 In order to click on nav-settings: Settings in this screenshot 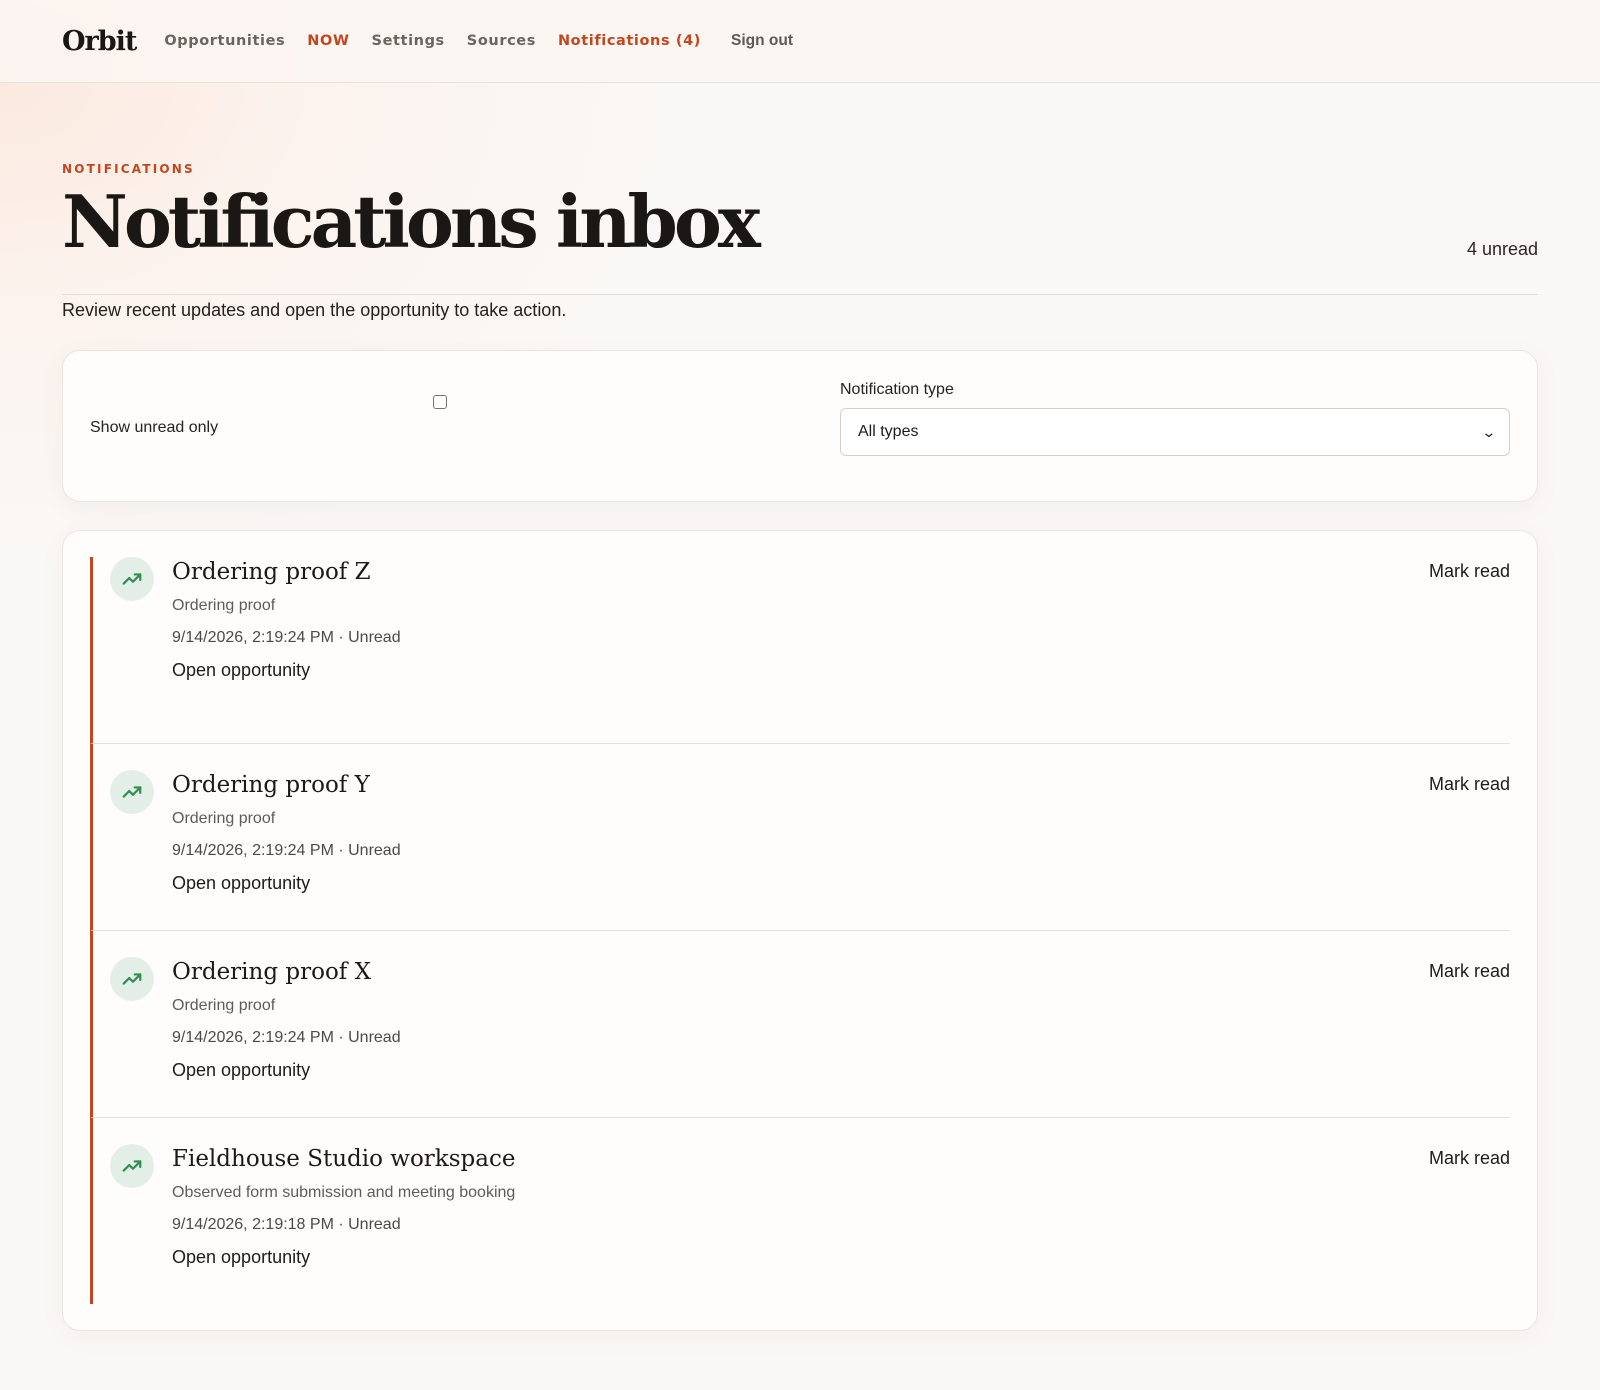, I will do `click(408, 41)`.